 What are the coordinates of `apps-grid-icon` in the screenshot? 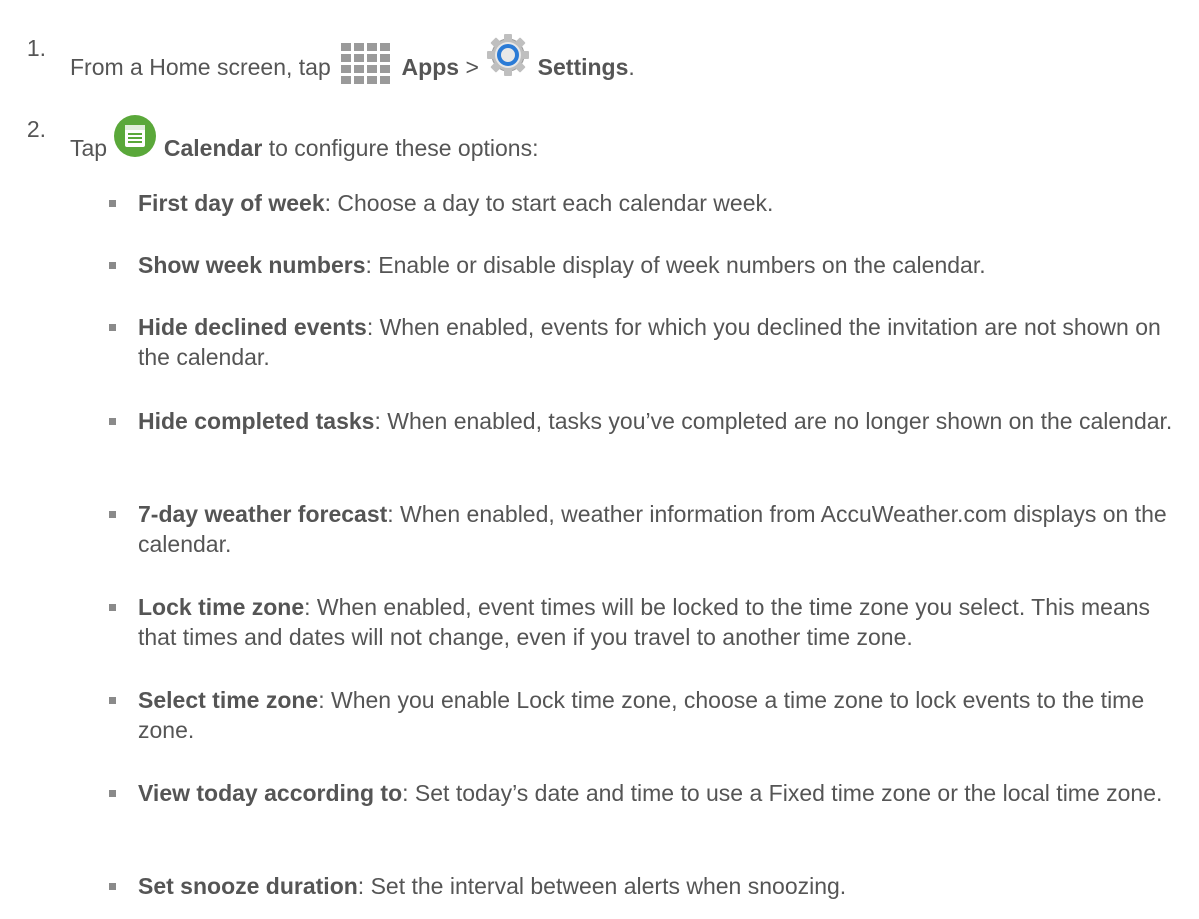 It's located at (366, 64).